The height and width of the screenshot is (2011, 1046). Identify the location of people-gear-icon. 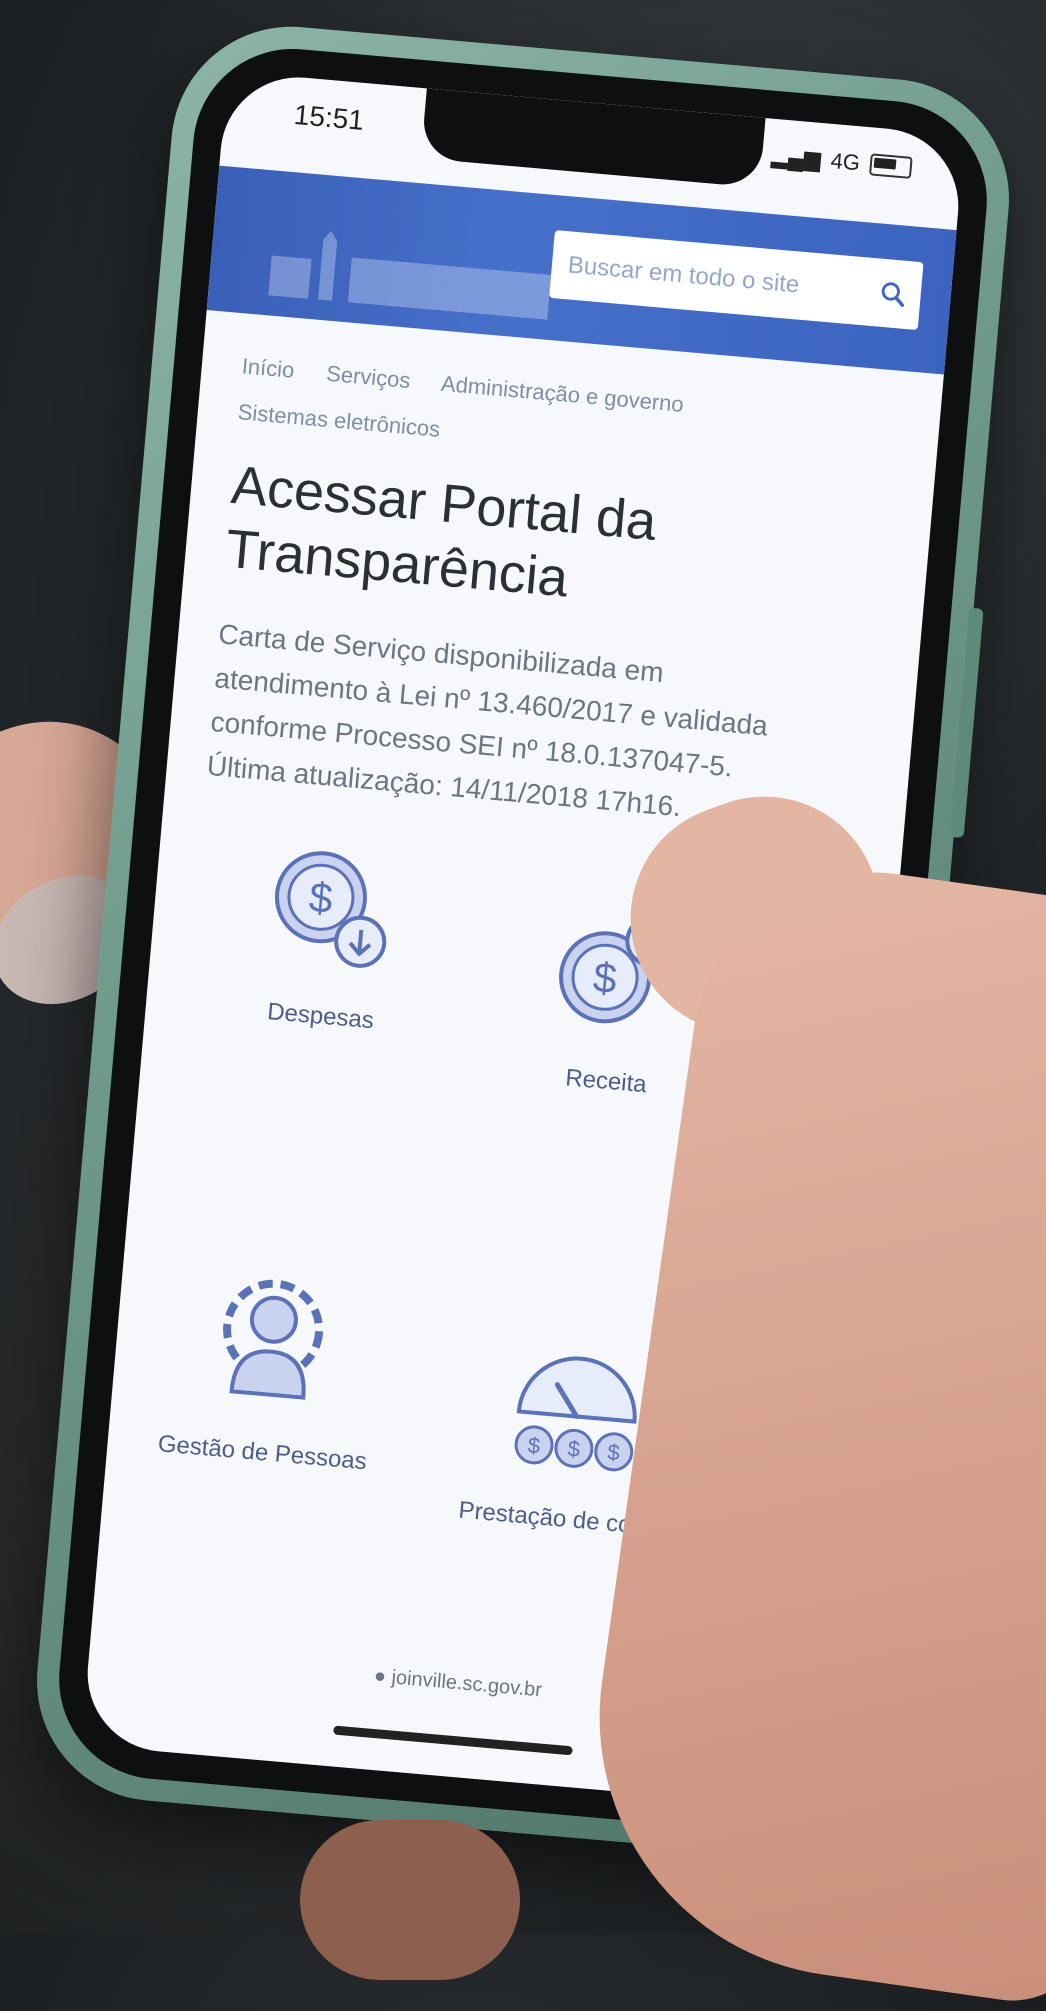
(273, 1339).